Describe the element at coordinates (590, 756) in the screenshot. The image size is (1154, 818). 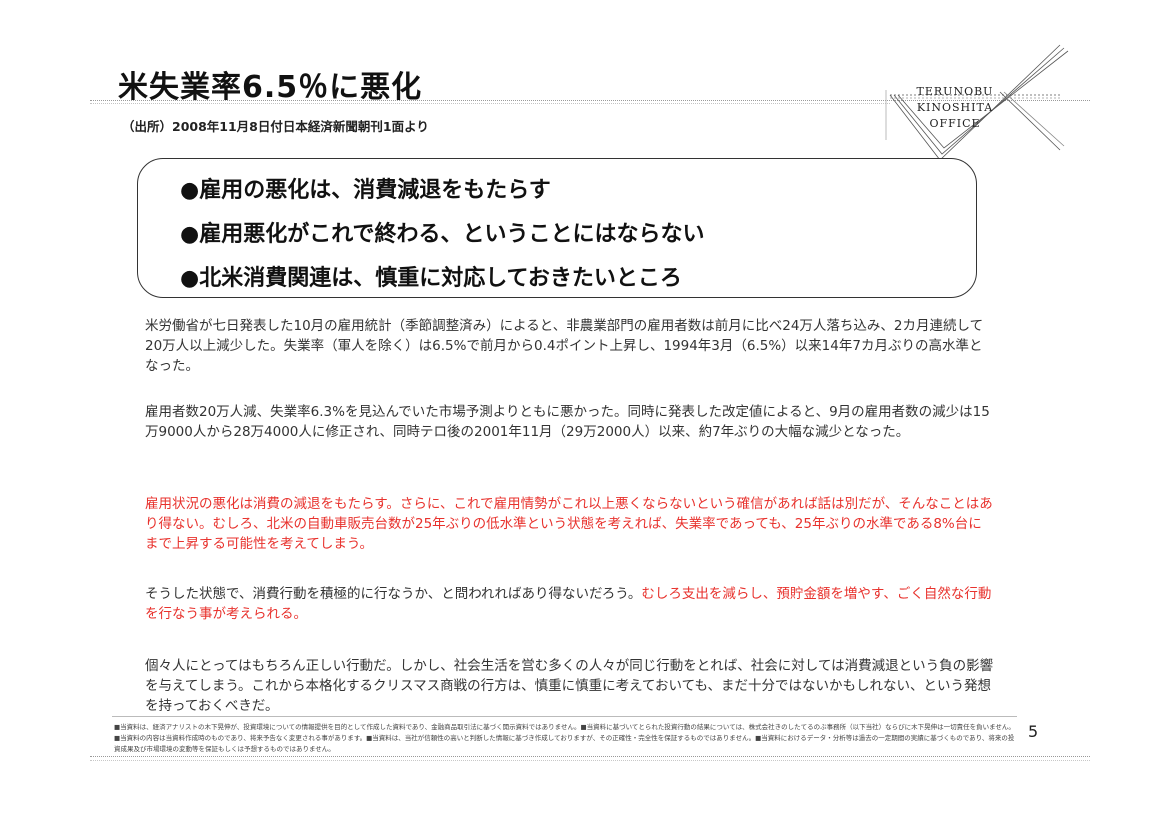
I see `bottom-rule` at that location.